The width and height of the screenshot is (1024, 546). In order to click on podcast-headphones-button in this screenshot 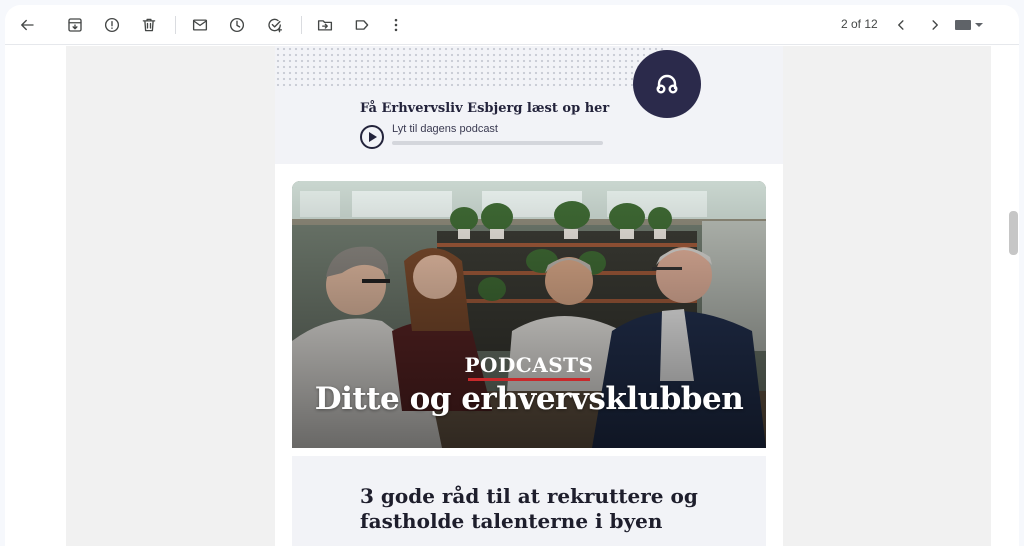, I will do `click(667, 84)`.